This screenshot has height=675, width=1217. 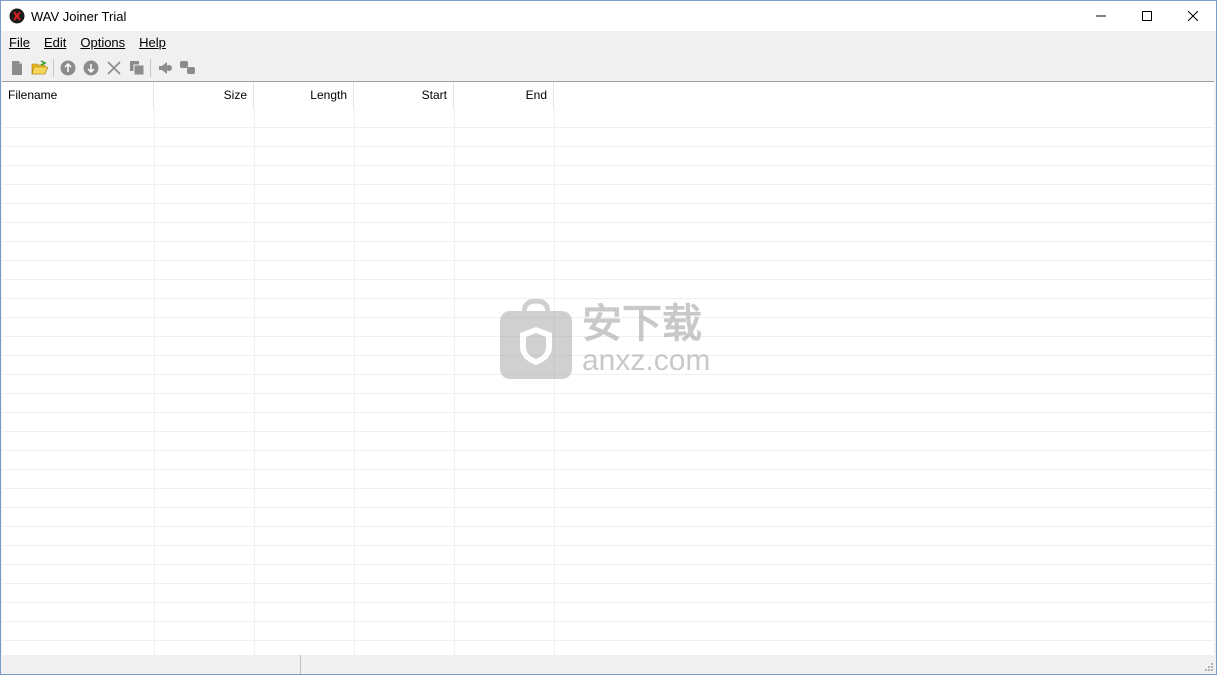 I want to click on join-button, so click(x=187, y=68).